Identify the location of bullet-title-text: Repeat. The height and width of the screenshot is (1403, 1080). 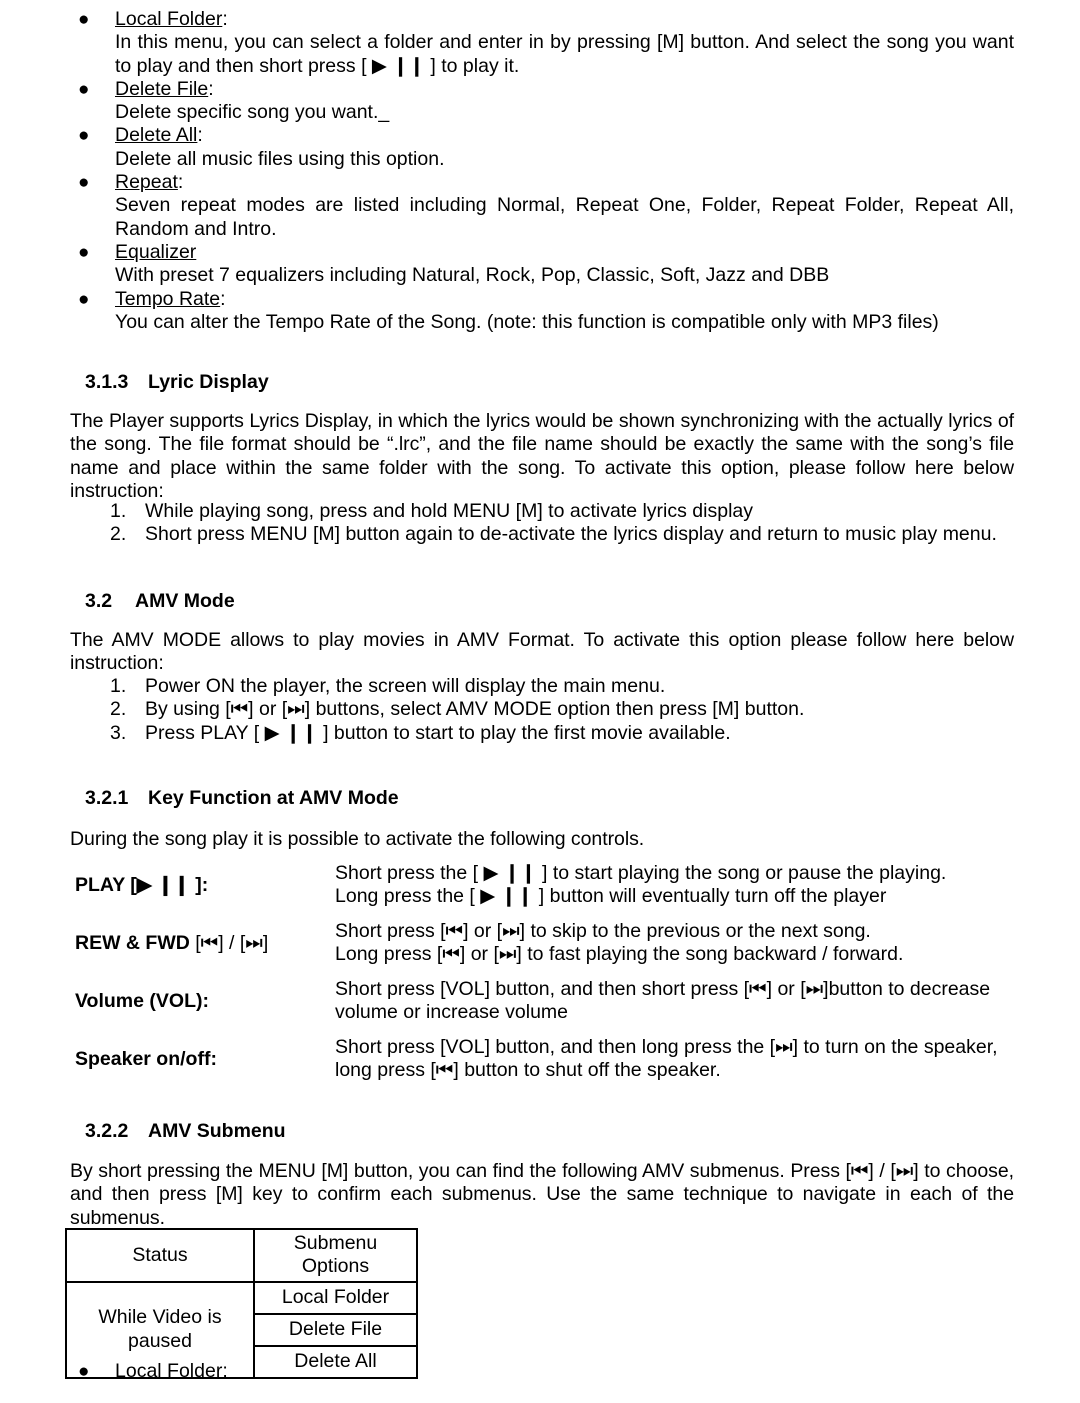
(146, 182).